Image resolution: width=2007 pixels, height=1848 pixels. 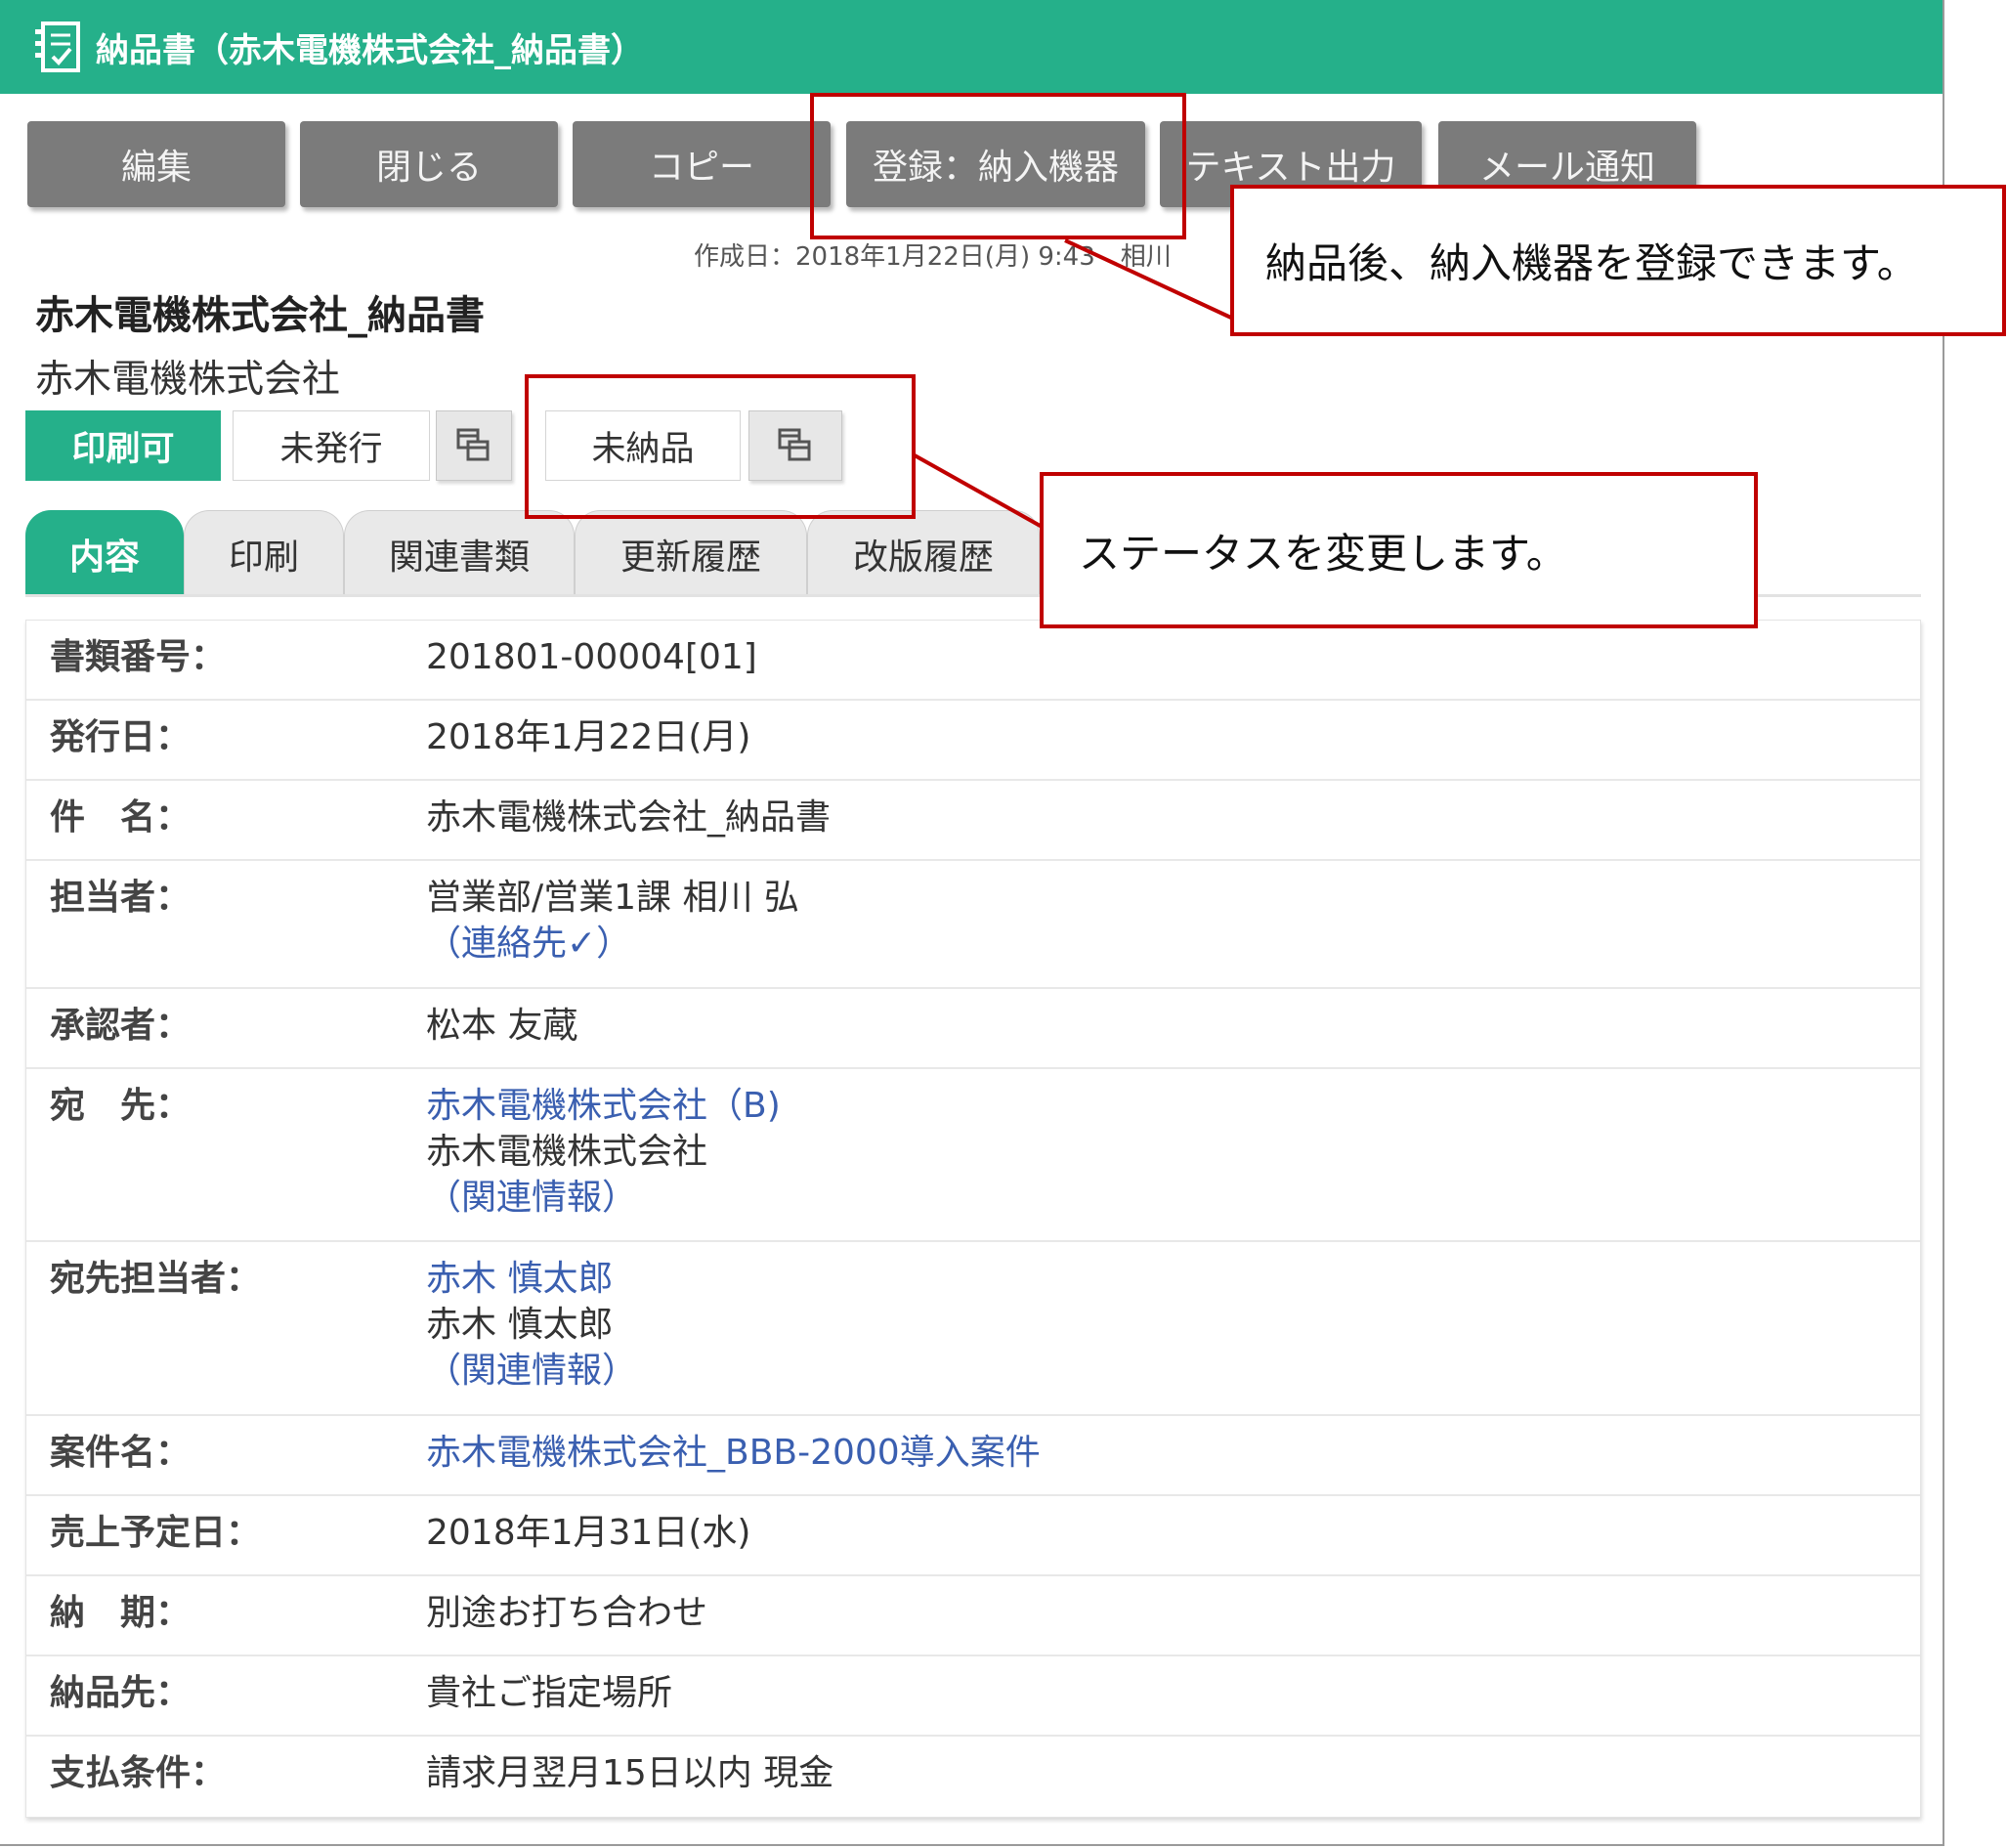 I want to click on register-callout-line, so click(x=1149, y=279).